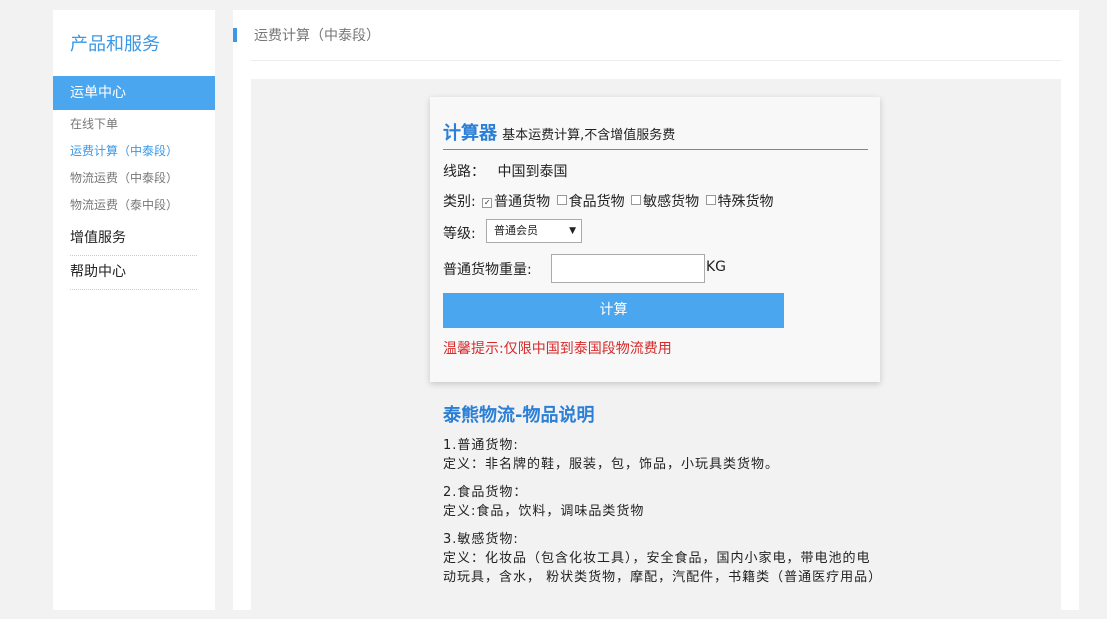 The height and width of the screenshot is (619, 1107). Describe the element at coordinates (481, 539) in the screenshot. I see `description-item-heading: 3.敏感货物:` at that location.